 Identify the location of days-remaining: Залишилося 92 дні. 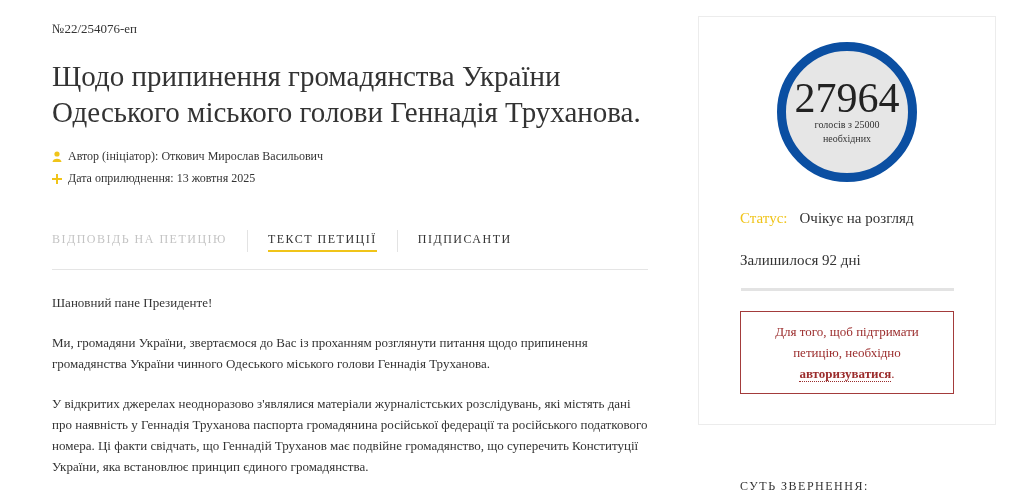
(800, 260).